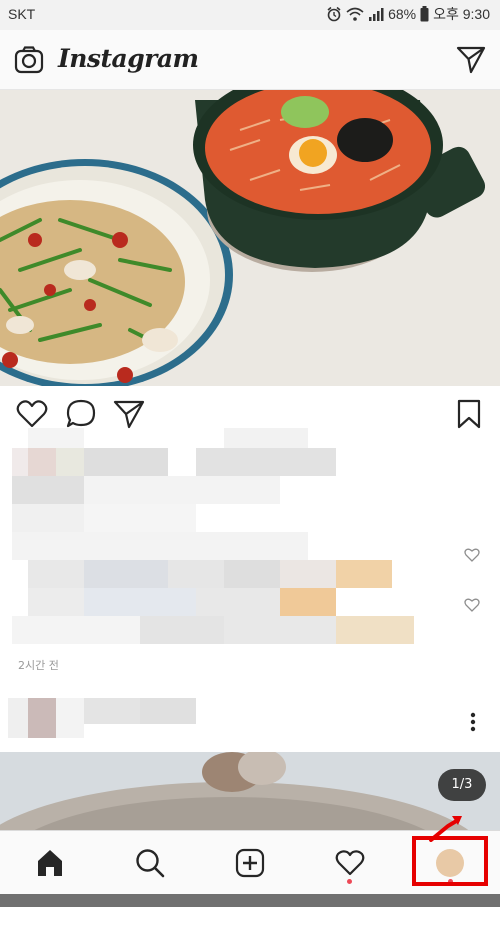 The height and width of the screenshot is (931, 500). I want to click on search-icon, so click(150, 863).